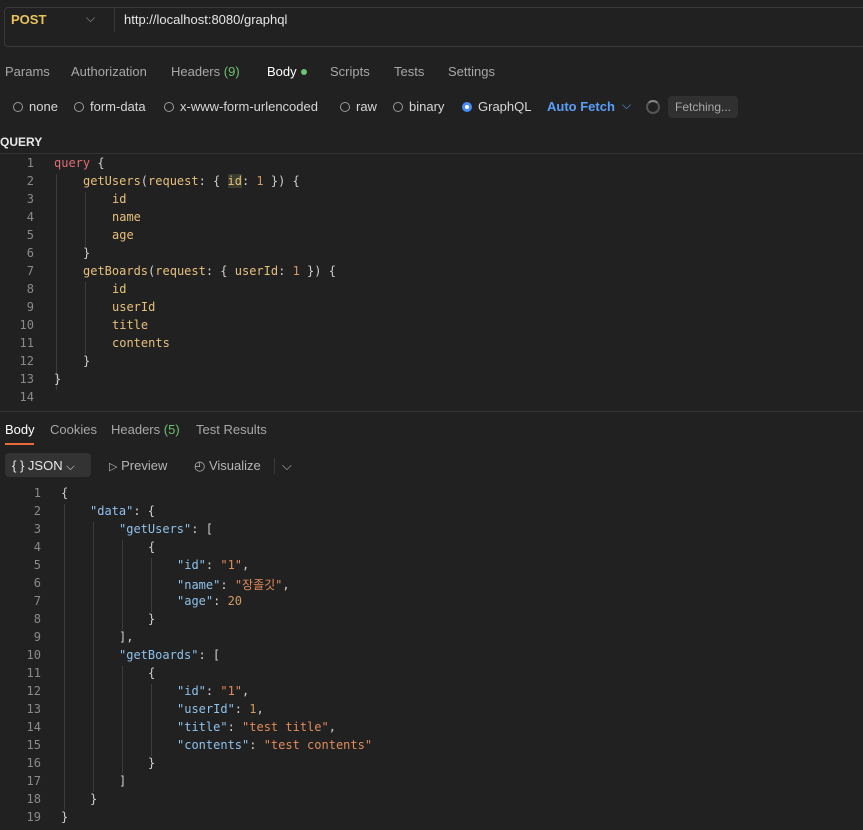  I want to click on radio-raw: raw, so click(358, 106).